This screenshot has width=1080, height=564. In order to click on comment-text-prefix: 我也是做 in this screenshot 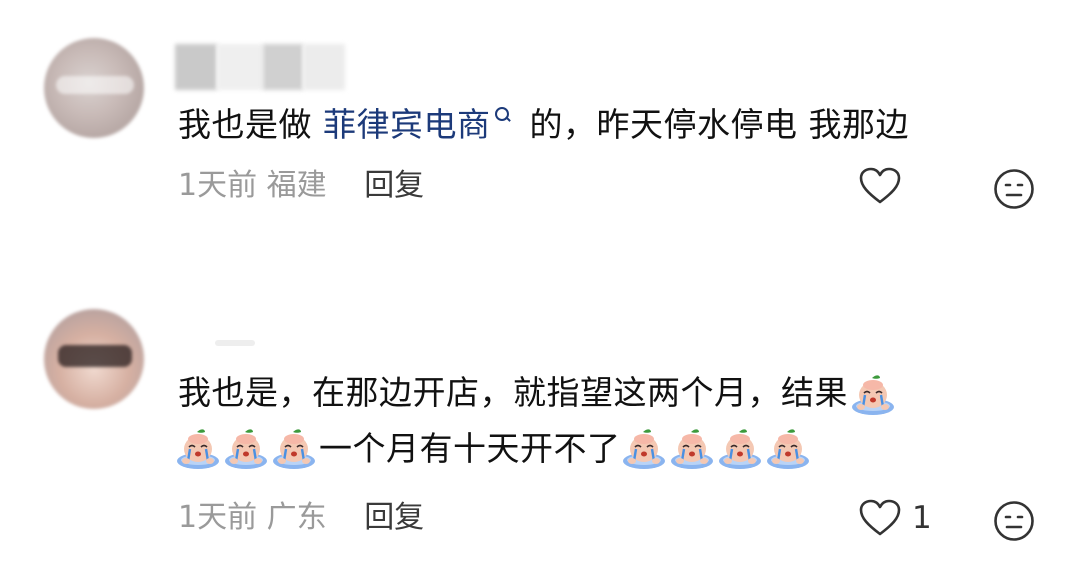, I will do `click(250, 124)`.